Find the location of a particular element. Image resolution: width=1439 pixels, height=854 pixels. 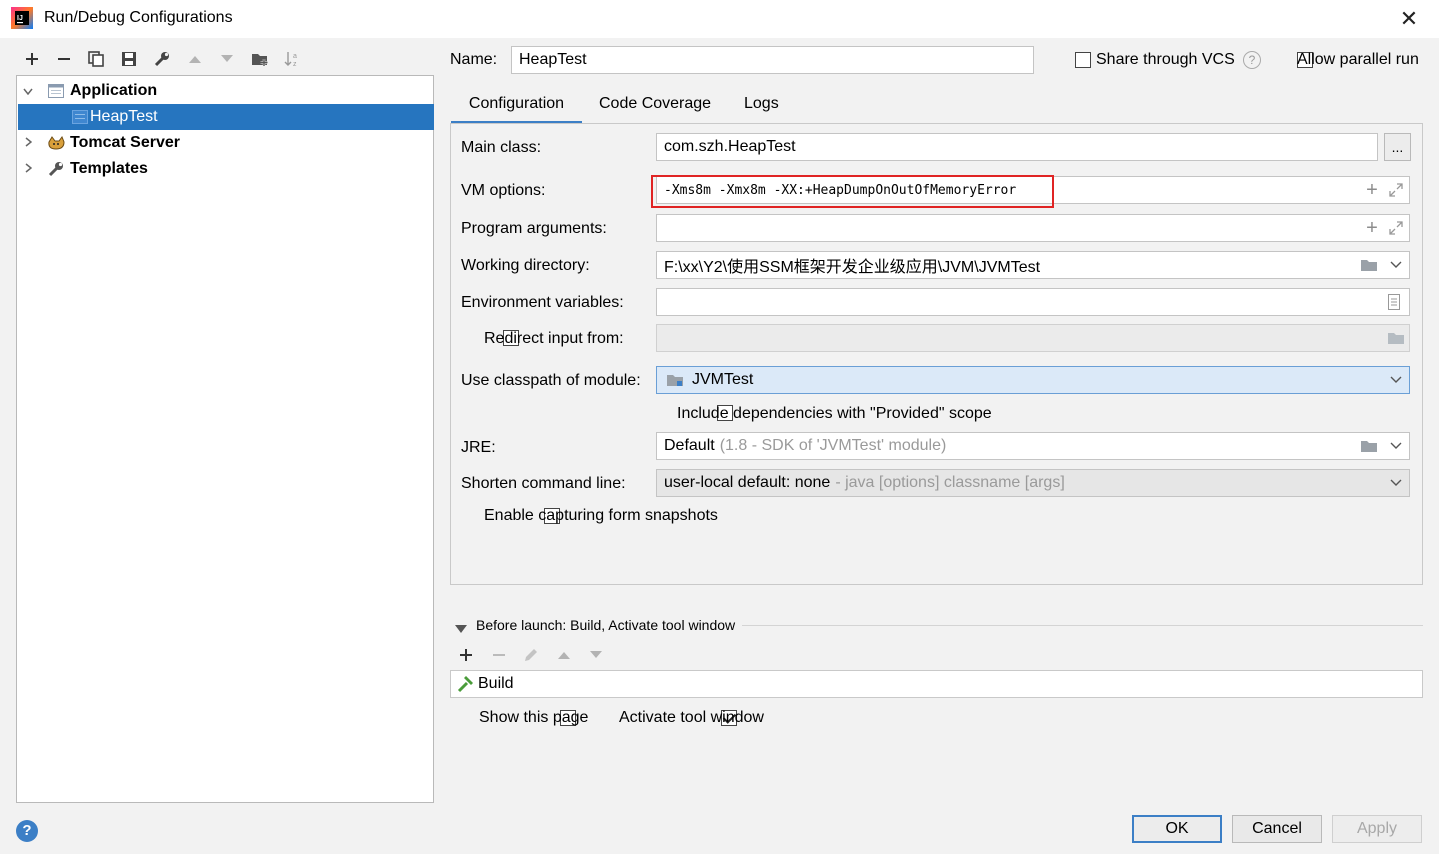

working-dir-value: F:\xx\Y2\使用SSM框架开发企业级应用\JVM\JVMTest is located at coordinates (852, 267).